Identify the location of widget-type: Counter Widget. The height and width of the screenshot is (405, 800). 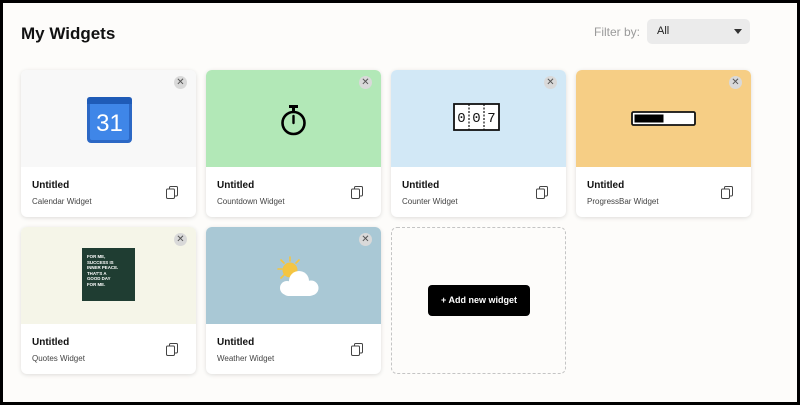
(430, 201).